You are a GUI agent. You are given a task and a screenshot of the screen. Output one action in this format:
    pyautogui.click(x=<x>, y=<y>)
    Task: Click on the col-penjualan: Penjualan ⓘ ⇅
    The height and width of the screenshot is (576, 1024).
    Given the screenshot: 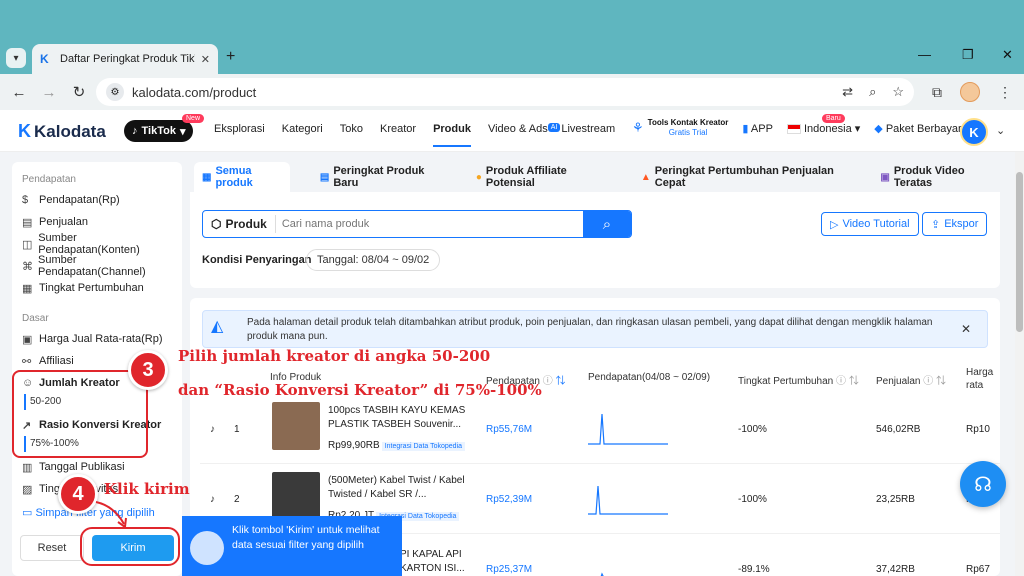 What is the action you would take?
    pyautogui.click(x=911, y=379)
    